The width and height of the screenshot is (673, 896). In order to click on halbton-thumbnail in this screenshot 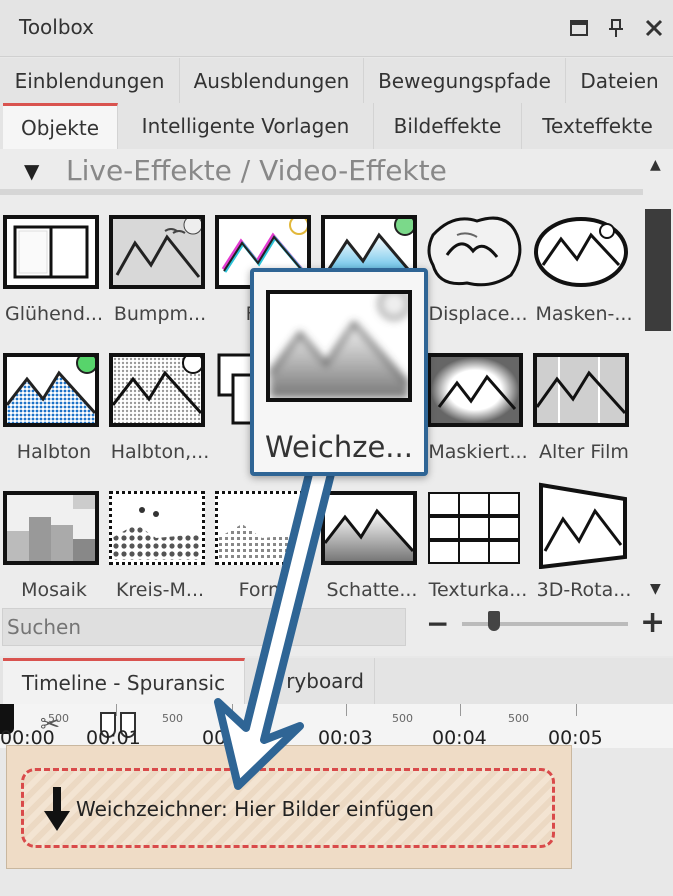, I will do `click(51, 390)`.